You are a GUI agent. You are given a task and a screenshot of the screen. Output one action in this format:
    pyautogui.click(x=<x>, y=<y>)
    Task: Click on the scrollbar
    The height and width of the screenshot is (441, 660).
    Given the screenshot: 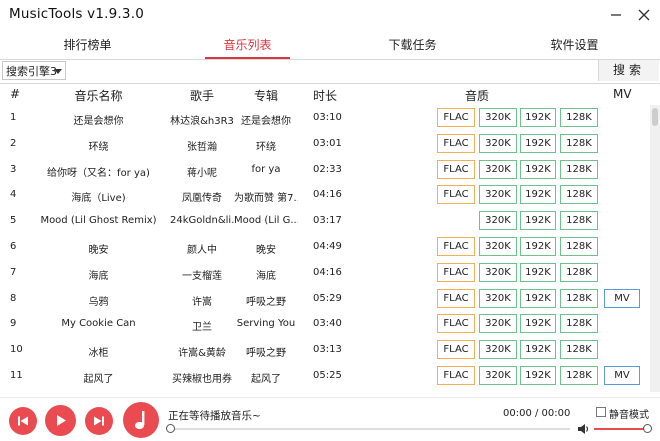 What is the action you would take?
    pyautogui.click(x=655, y=248)
    